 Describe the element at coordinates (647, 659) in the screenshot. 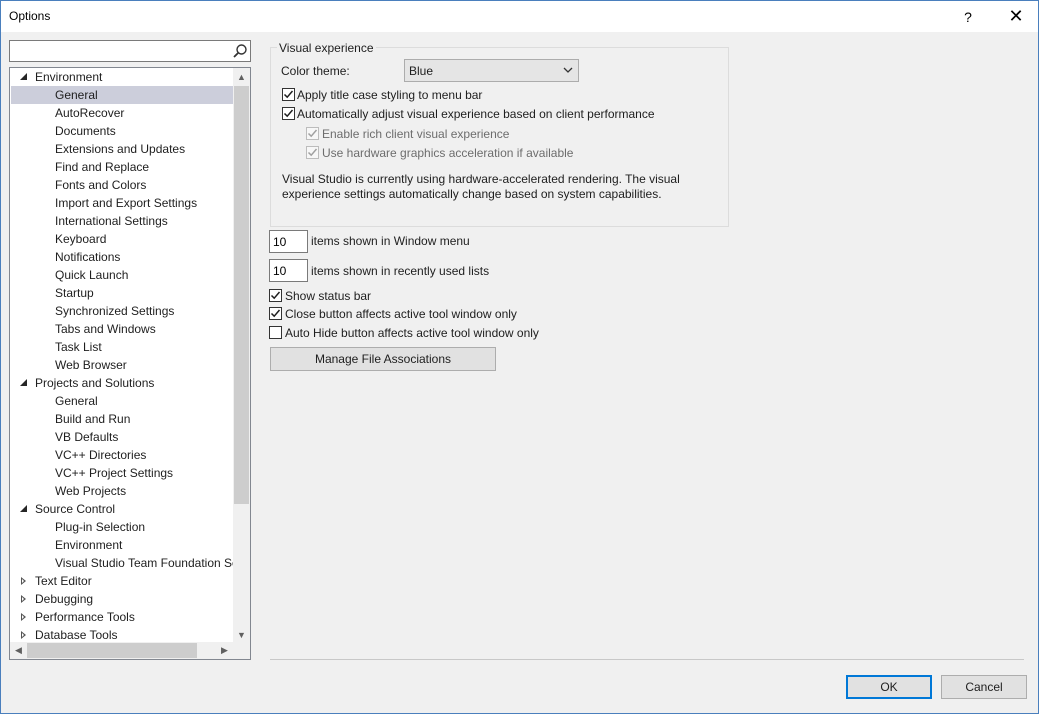

I see `footer-divider` at that location.